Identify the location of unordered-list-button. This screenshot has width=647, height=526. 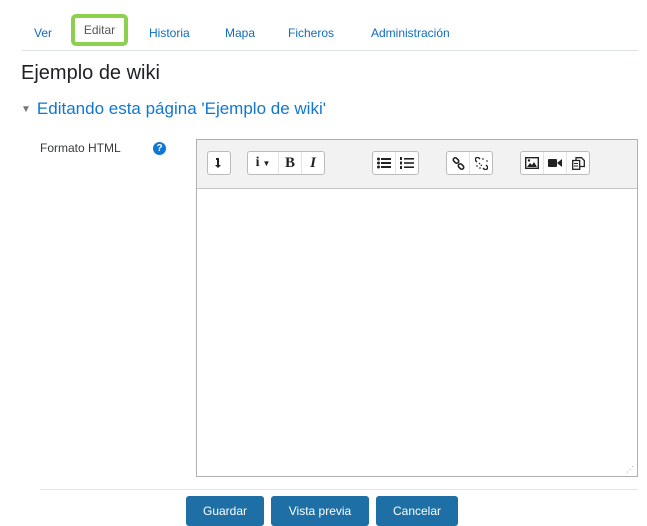
(384, 163).